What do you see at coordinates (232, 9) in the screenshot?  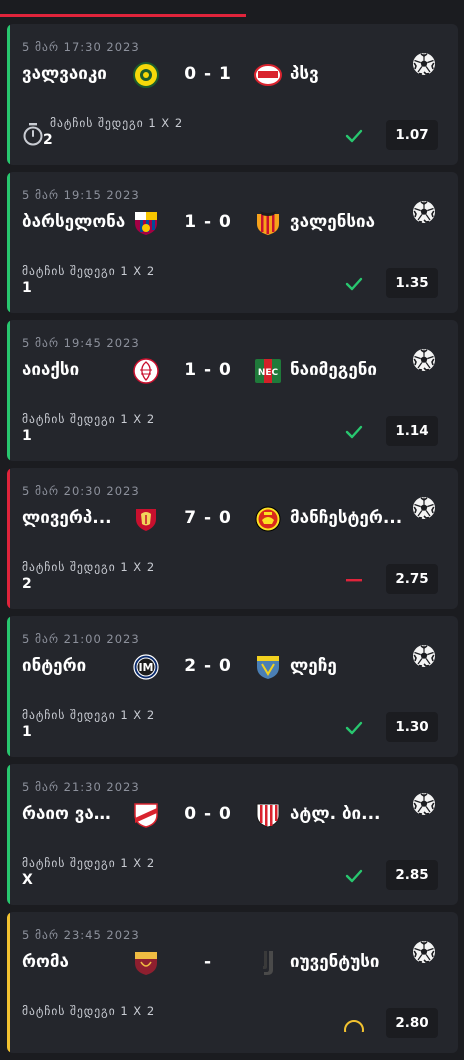 I see `progress-track` at bounding box center [232, 9].